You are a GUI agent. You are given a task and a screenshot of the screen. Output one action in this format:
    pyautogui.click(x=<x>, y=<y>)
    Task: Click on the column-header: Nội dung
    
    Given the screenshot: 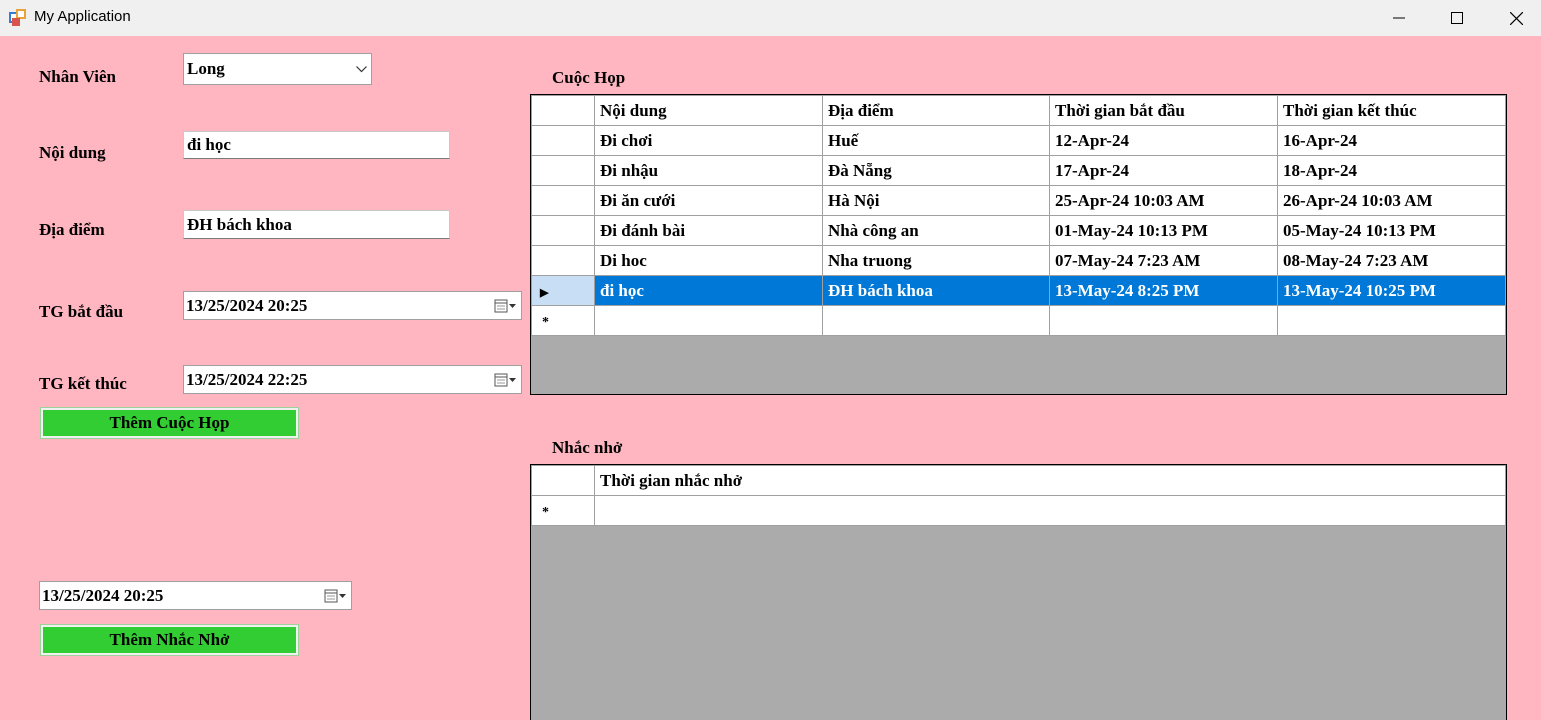 What is the action you would take?
    pyautogui.click(x=708, y=110)
    